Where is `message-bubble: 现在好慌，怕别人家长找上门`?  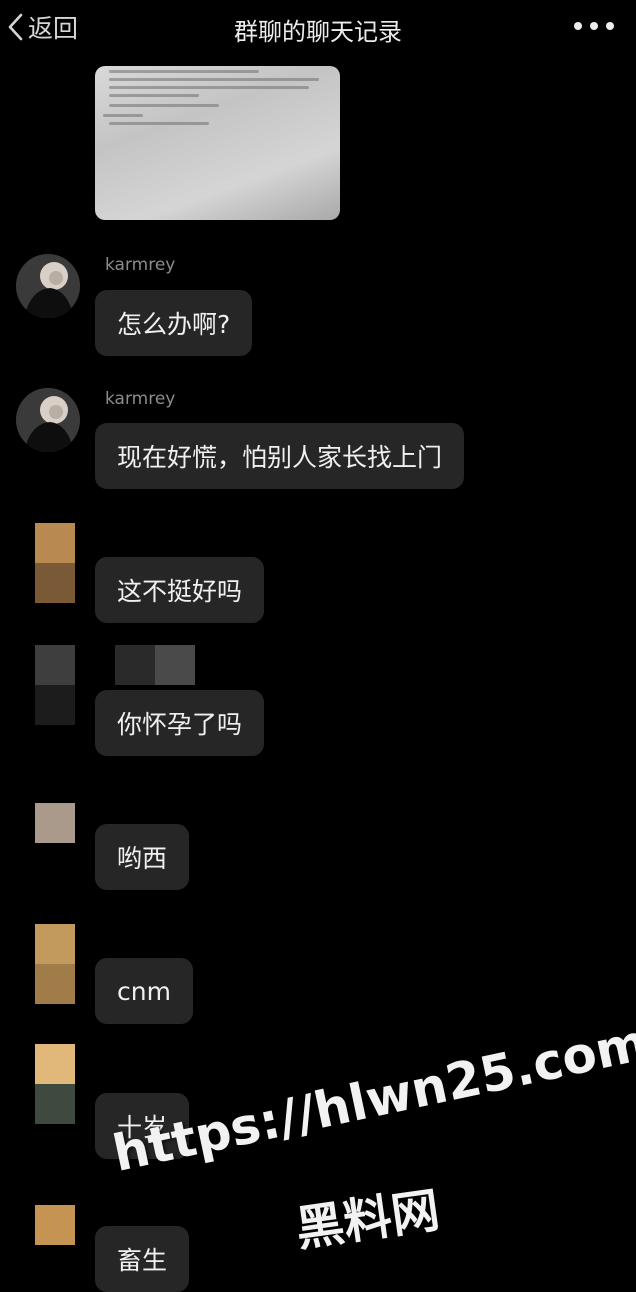 message-bubble: 现在好慌，怕别人家长找上门 is located at coordinates (280, 456).